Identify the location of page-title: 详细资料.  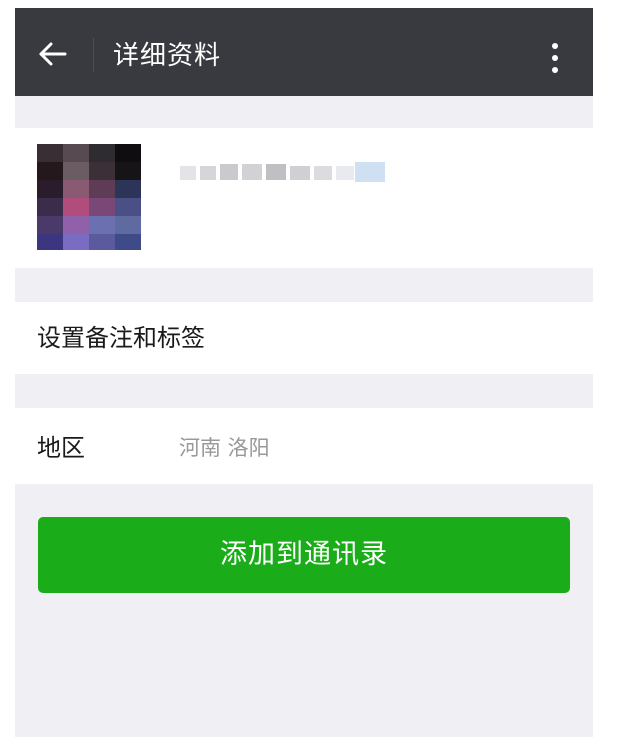
(167, 56).